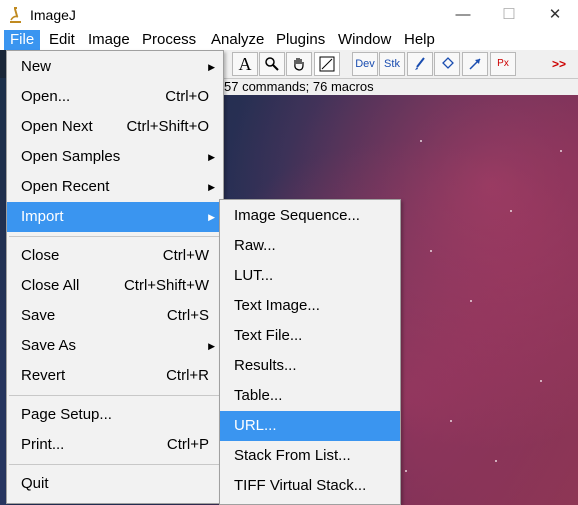 This screenshot has height=505, width=578. Describe the element at coordinates (109, 40) in the screenshot. I see `menu-image: Image` at that location.